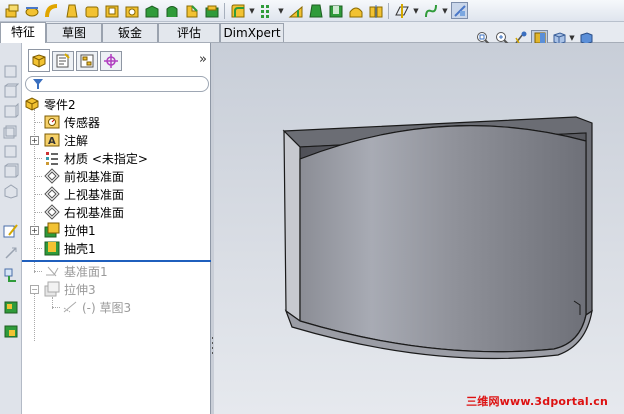  What do you see at coordinates (295, 10) in the screenshot?
I see `rib-icon` at bounding box center [295, 10].